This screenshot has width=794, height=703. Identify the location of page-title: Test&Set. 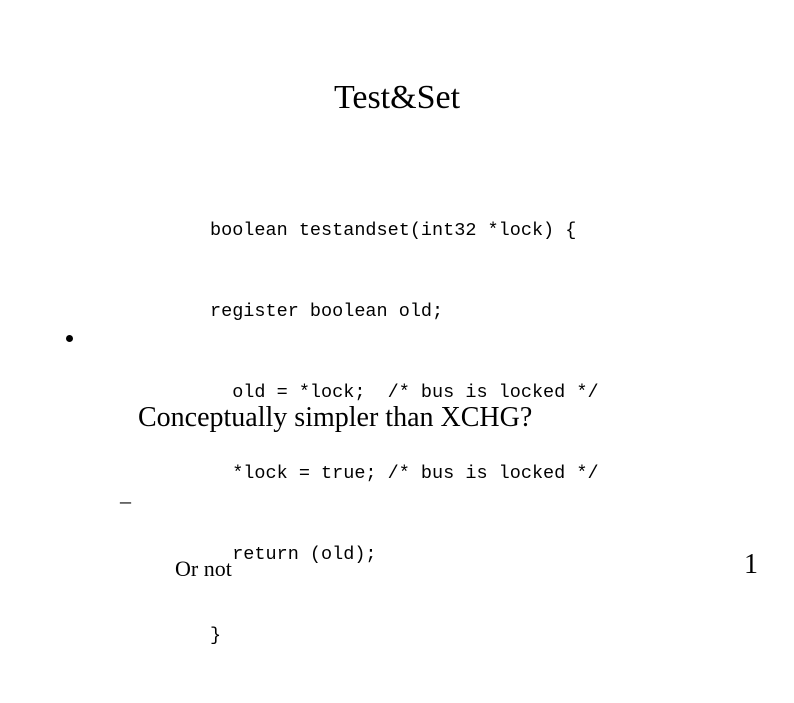
(397, 97).